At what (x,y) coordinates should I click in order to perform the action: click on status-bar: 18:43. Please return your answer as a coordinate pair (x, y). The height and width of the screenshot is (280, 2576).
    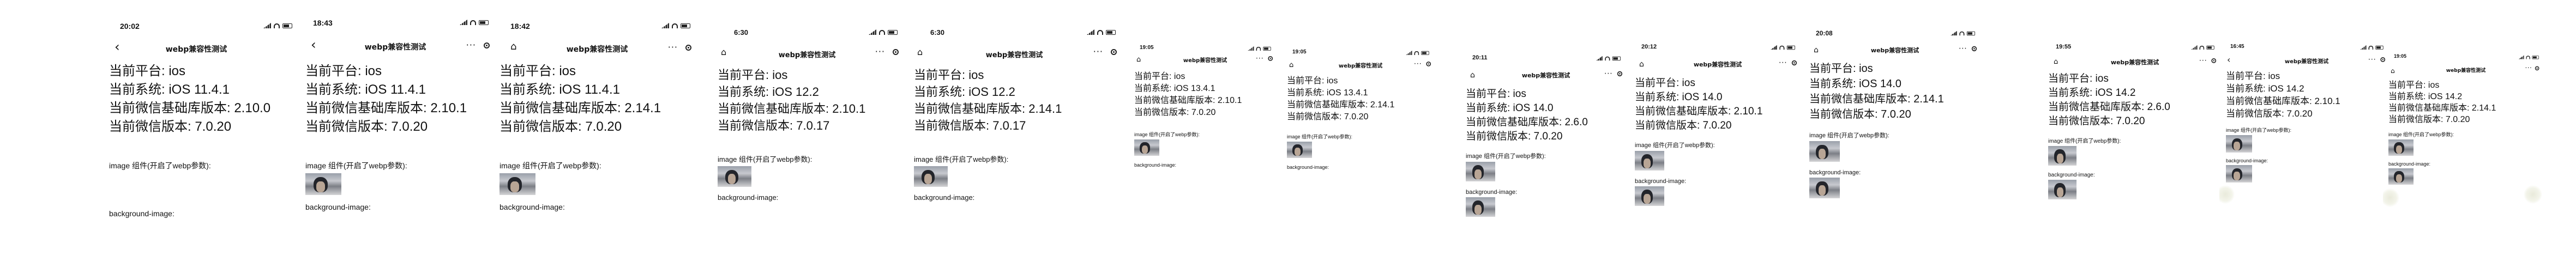
    Looking at the image, I should click on (395, 16).